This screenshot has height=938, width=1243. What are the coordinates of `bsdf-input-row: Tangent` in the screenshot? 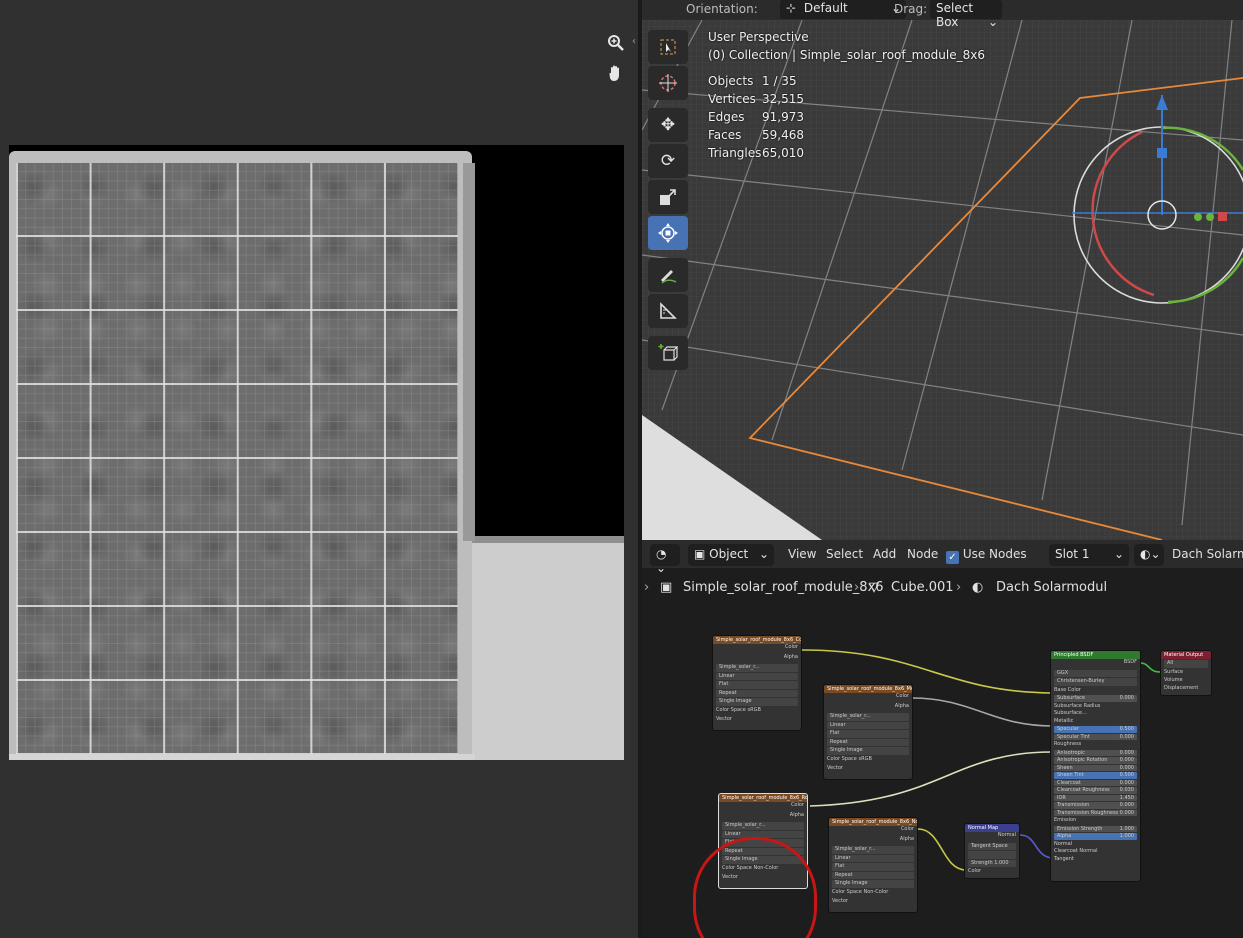 It's located at (1095, 860).